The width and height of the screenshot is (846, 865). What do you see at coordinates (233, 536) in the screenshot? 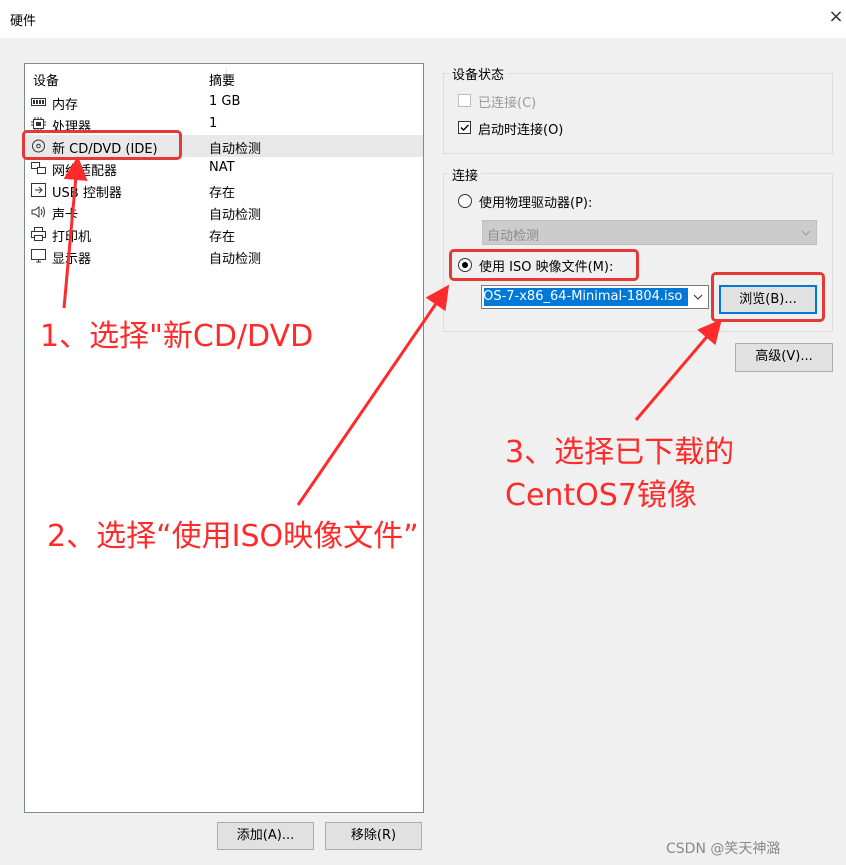
I see `annotation-step2: 2、选择“使用ISO映像文件”` at bounding box center [233, 536].